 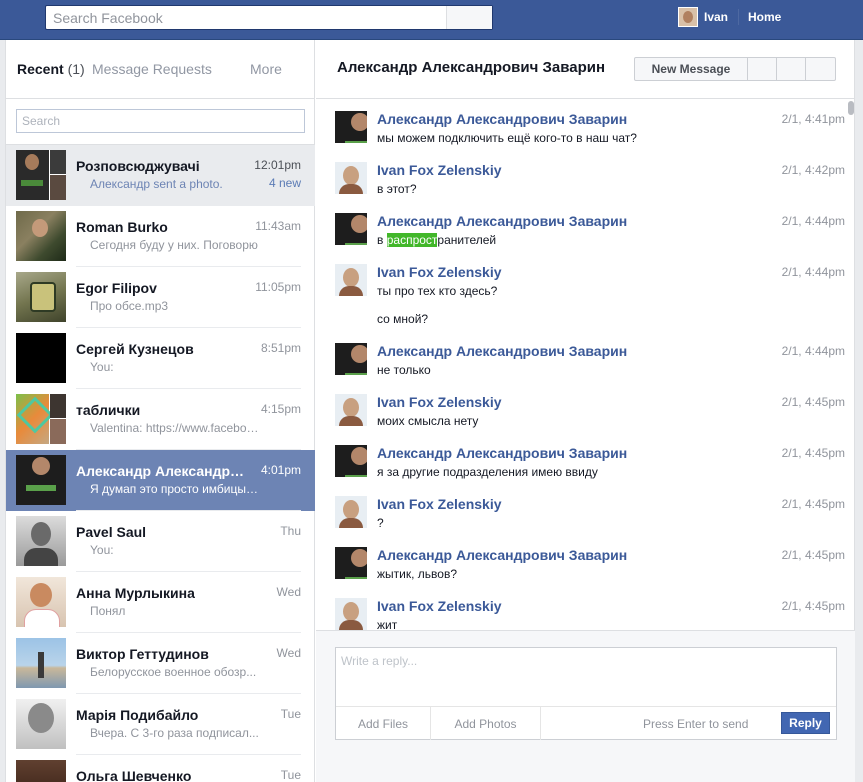 What do you see at coordinates (156, 184) in the screenshot?
I see `thread-snippet: Александр sent a photo.` at bounding box center [156, 184].